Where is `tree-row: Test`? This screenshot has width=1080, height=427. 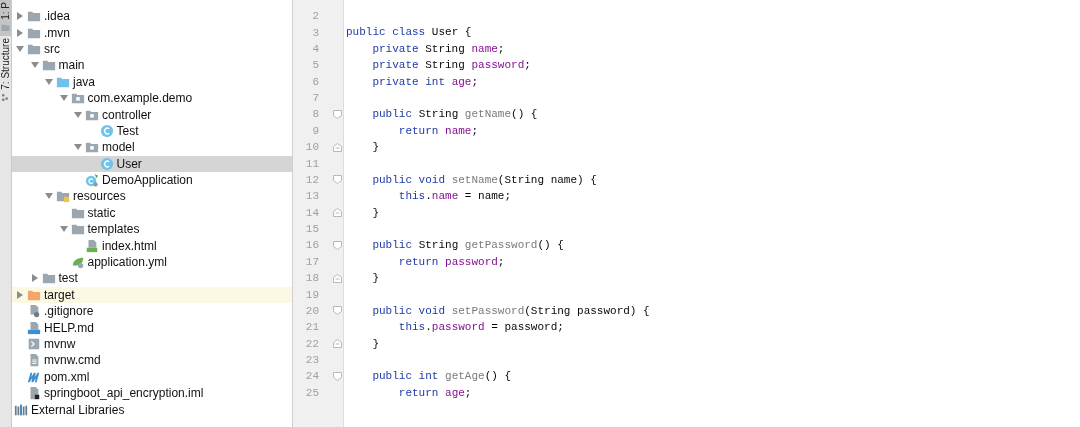 tree-row: Test is located at coordinates (152, 131).